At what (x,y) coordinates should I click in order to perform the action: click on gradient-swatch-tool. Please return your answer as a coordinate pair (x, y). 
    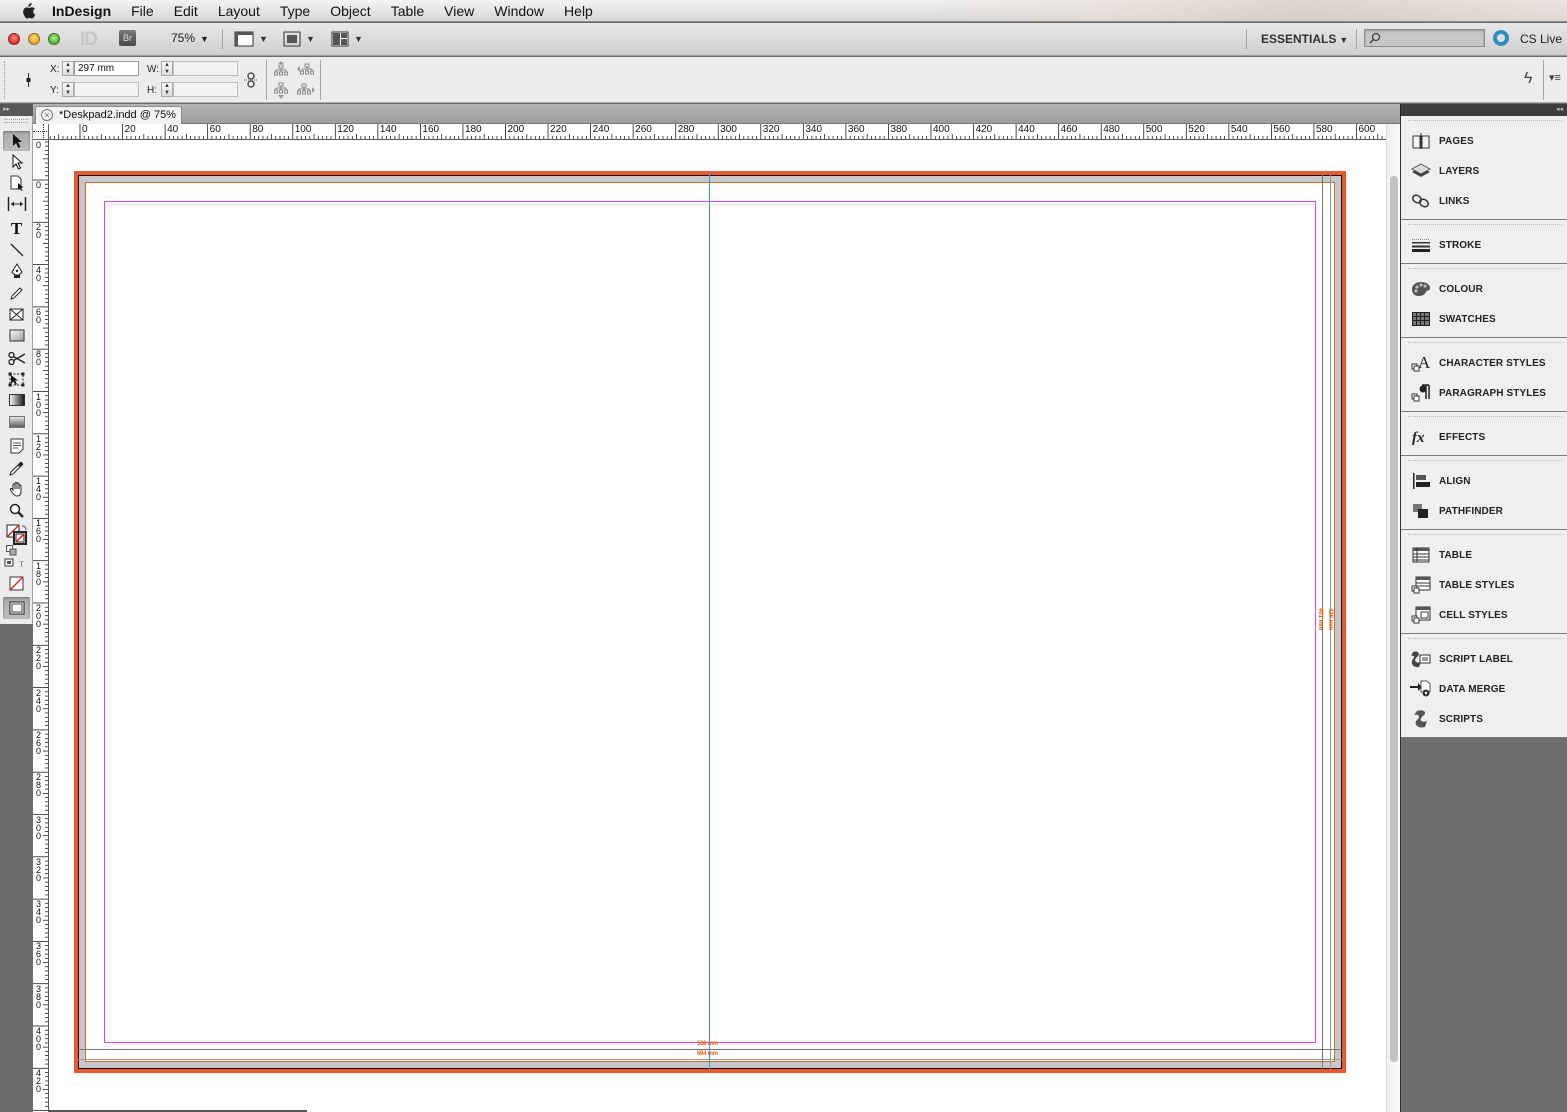
    Looking at the image, I should click on (16, 400).